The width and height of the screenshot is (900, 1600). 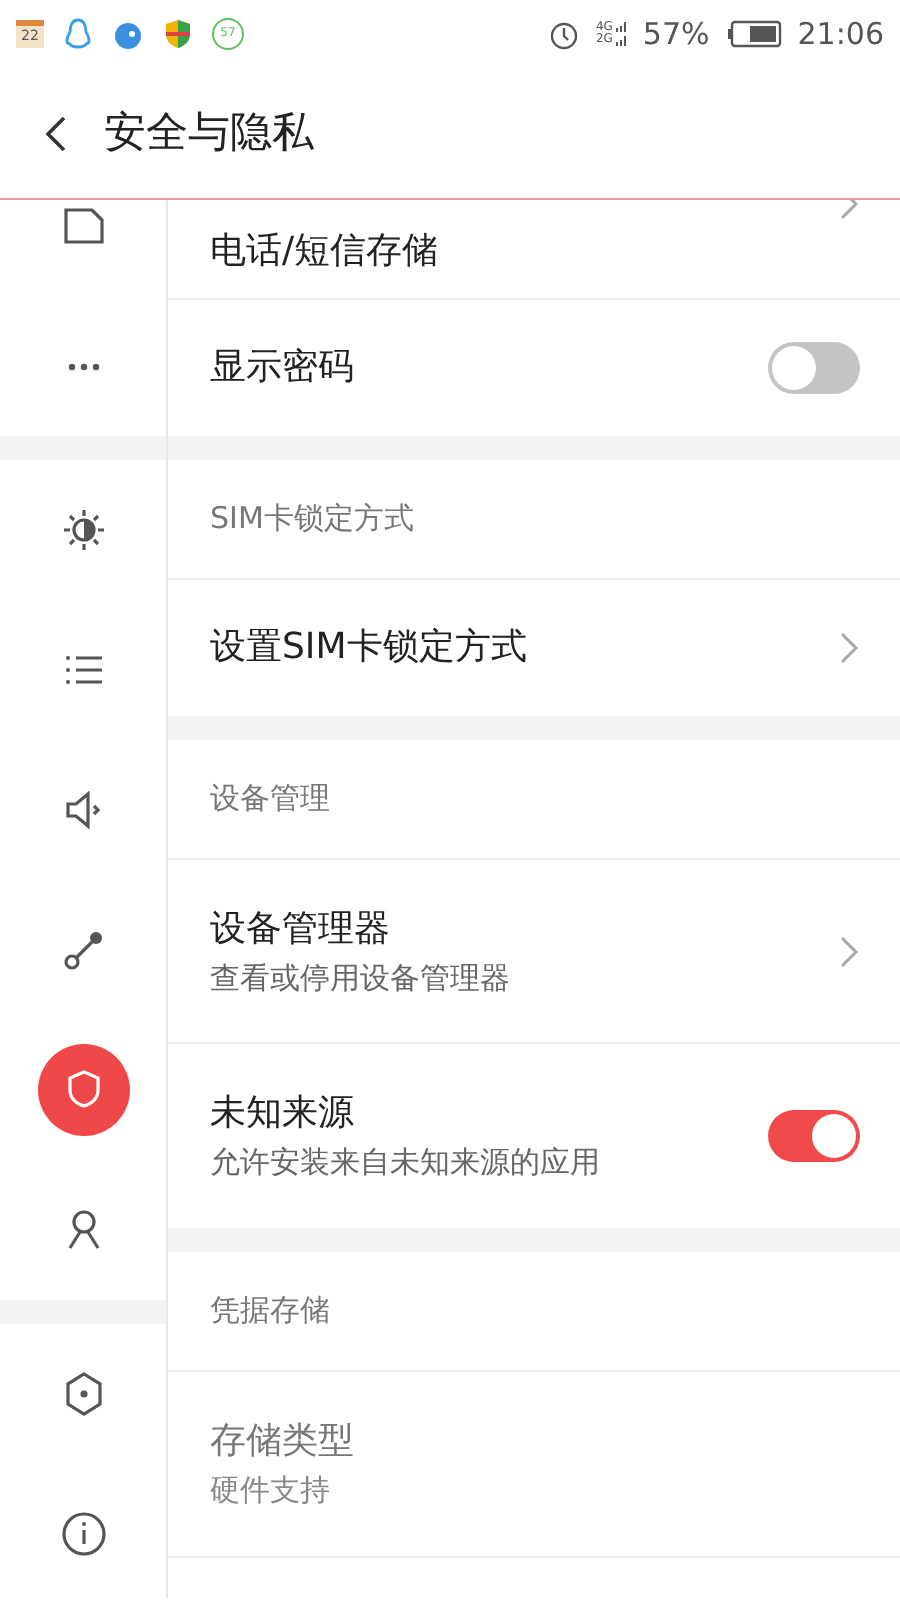 I want to click on setting-title: 显示密码, so click(x=283, y=368).